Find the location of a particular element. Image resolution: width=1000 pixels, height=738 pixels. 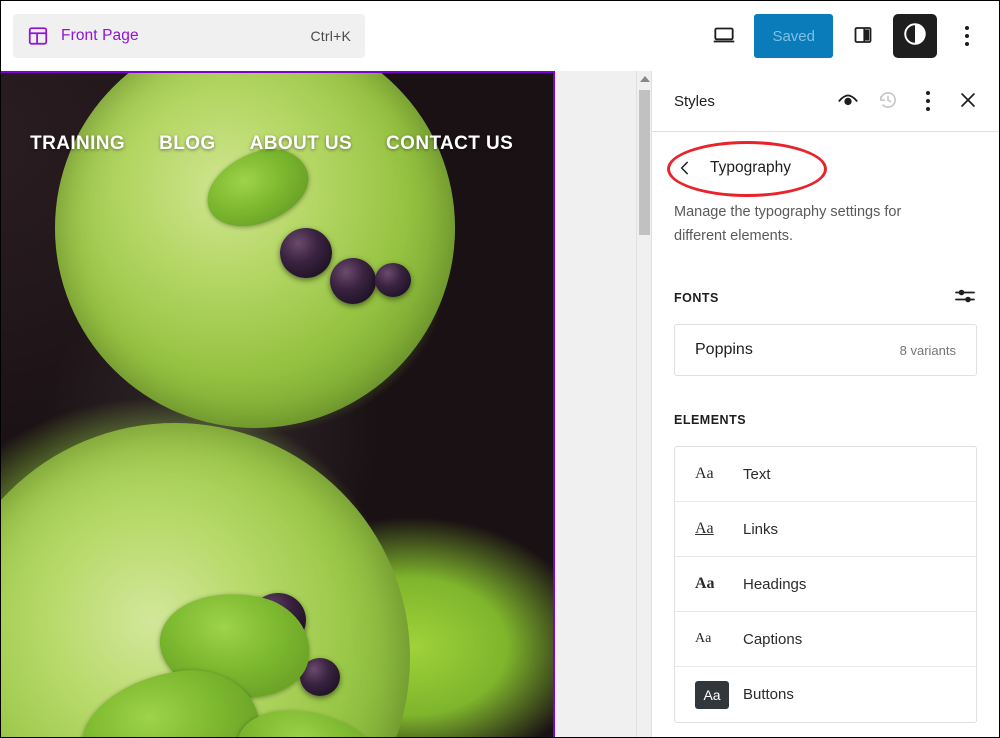

font-item-poppins: Poppins 8 variants is located at coordinates (825, 350).